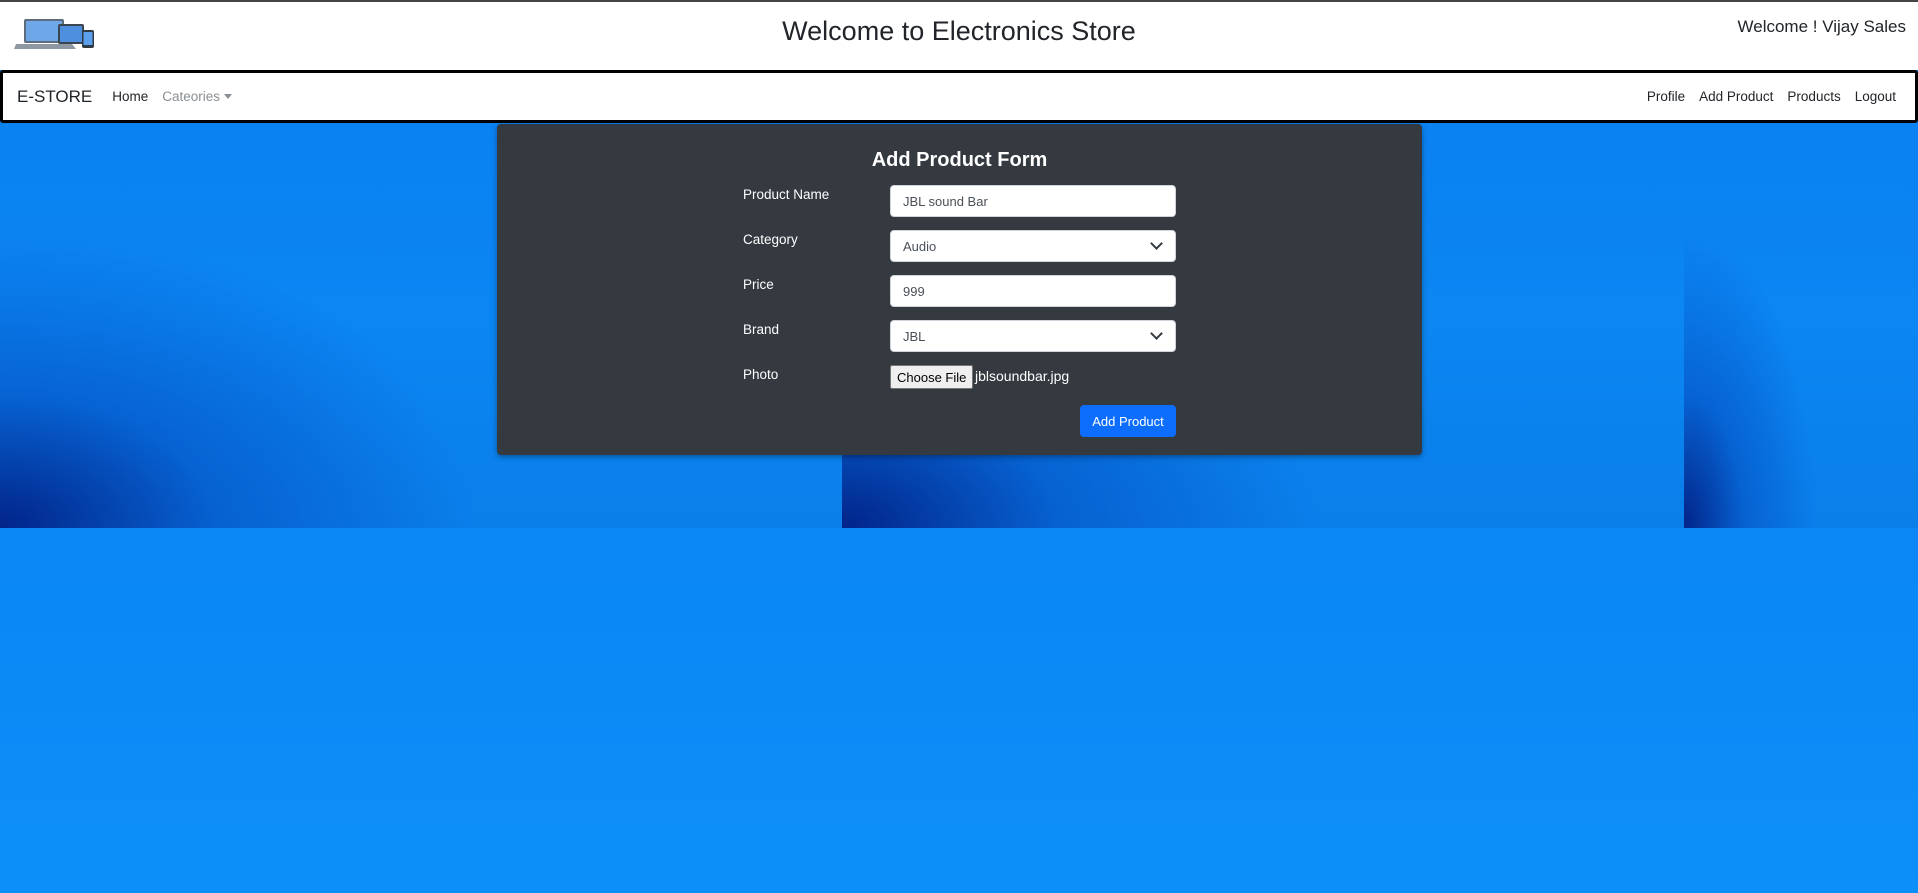  What do you see at coordinates (1033, 246) in the screenshot?
I see `category-select: Audio` at bounding box center [1033, 246].